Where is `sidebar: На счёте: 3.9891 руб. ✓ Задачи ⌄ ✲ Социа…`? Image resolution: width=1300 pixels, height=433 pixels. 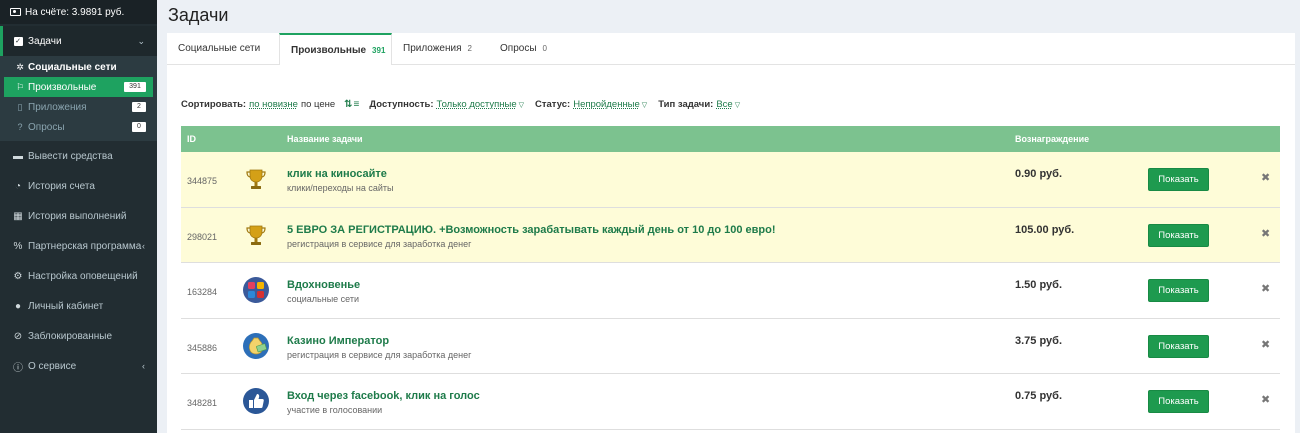 sidebar: На счёте: 3.9891 руб. ✓ Задачи ⌄ ✲ Социа… is located at coordinates (78, 216).